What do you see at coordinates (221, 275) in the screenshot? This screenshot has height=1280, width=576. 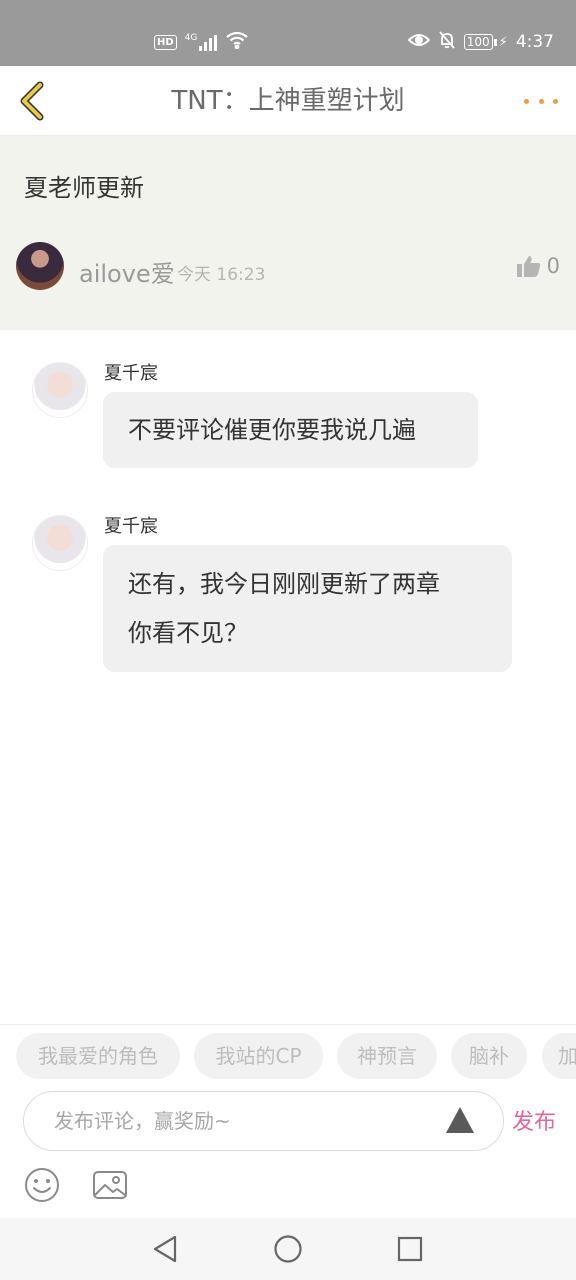 I see `post-time: 今天 16:23` at bounding box center [221, 275].